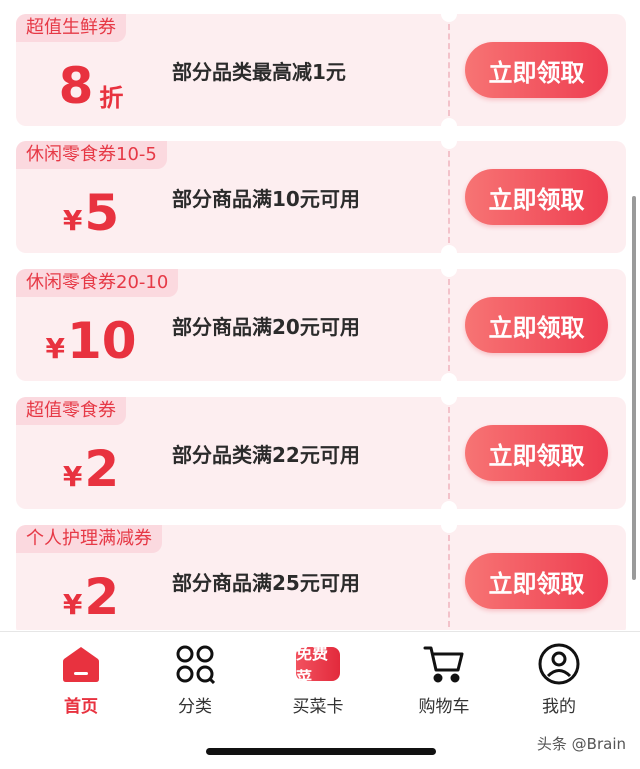  Describe the element at coordinates (634, 388) in the screenshot. I see `scrollbar` at that location.